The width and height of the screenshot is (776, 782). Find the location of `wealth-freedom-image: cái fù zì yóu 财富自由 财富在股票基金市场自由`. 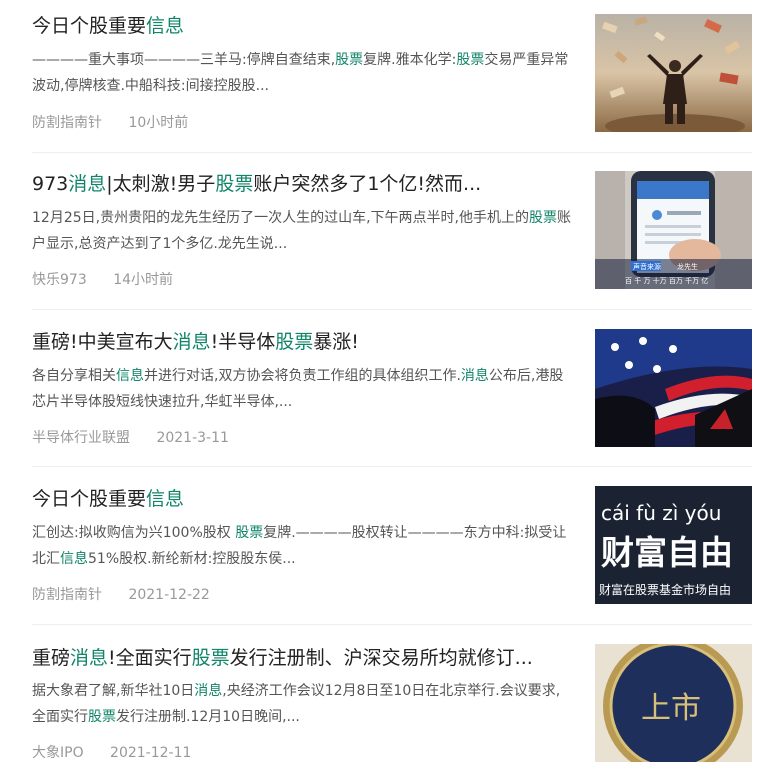

wealth-freedom-image: cái fù zì yóu 财富自由 财富在股票基金市场自由 is located at coordinates (673, 545).